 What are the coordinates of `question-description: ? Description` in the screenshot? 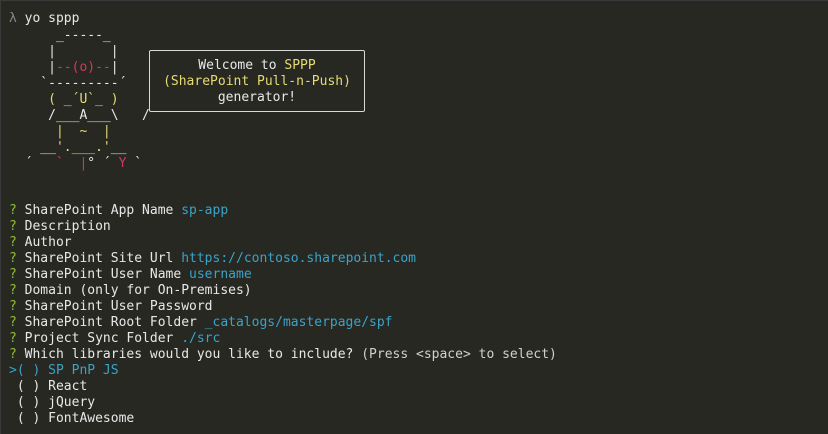 It's located at (60, 227).